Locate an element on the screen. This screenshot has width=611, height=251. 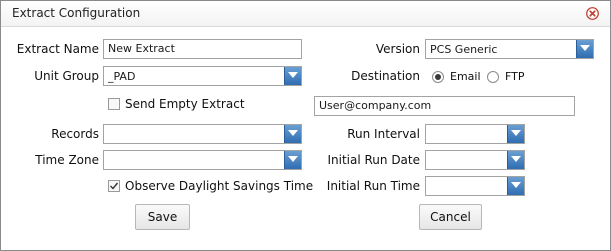
extract-name-label: Extract Name is located at coordinates (57, 49).